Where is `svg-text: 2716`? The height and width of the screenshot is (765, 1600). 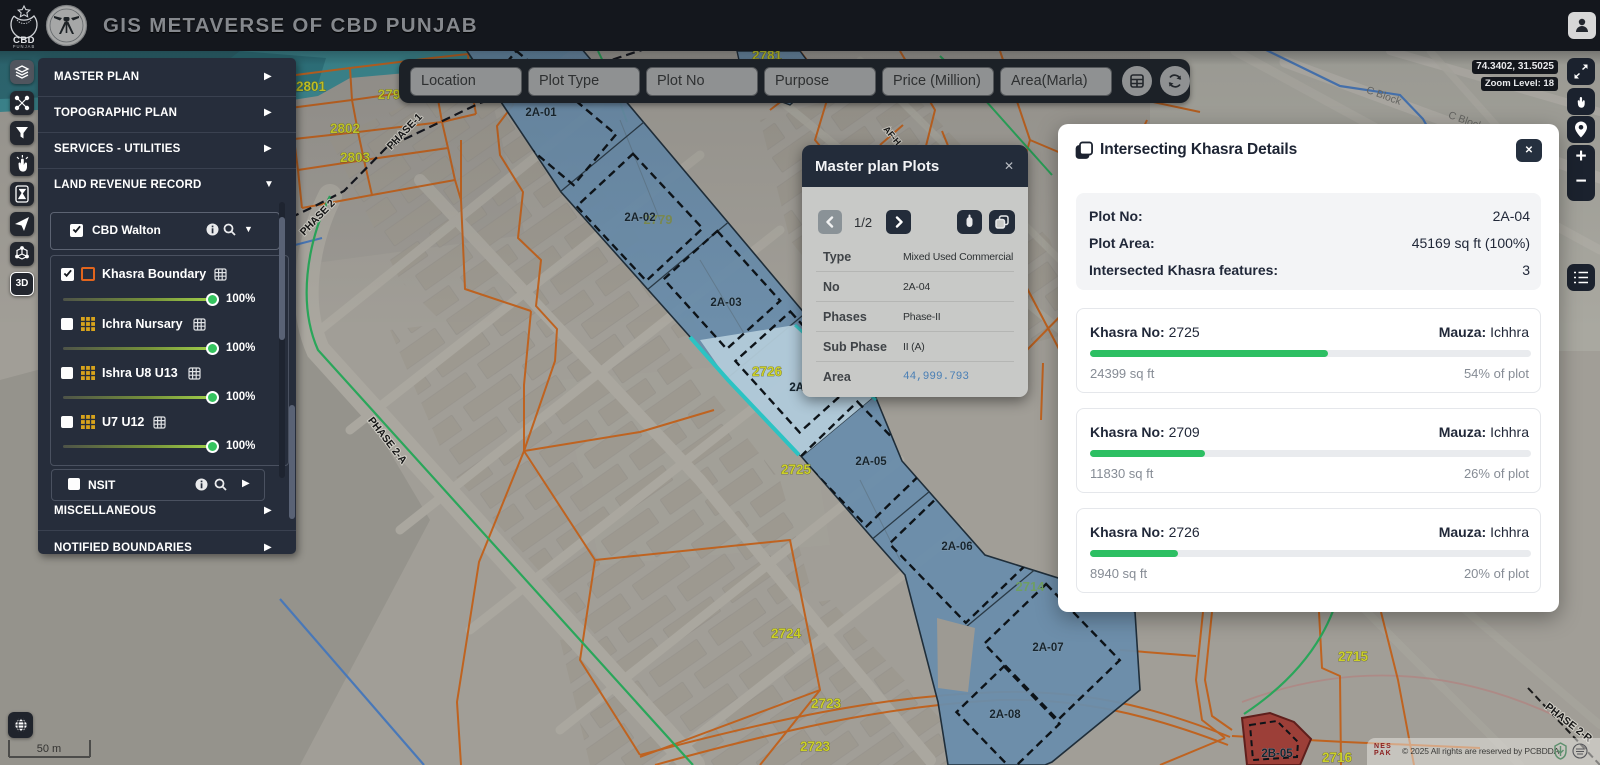 svg-text: 2716 is located at coordinates (1337, 757).